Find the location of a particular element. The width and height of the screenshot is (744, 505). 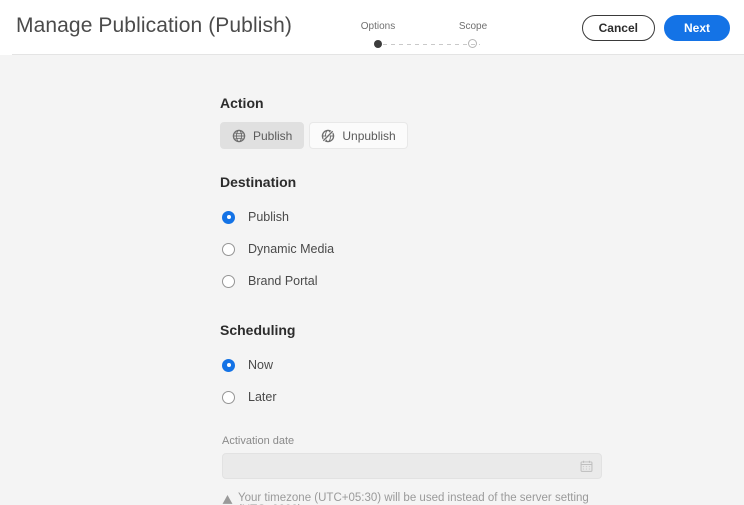

stepper-labels: Options Scope is located at coordinates (423, 28).